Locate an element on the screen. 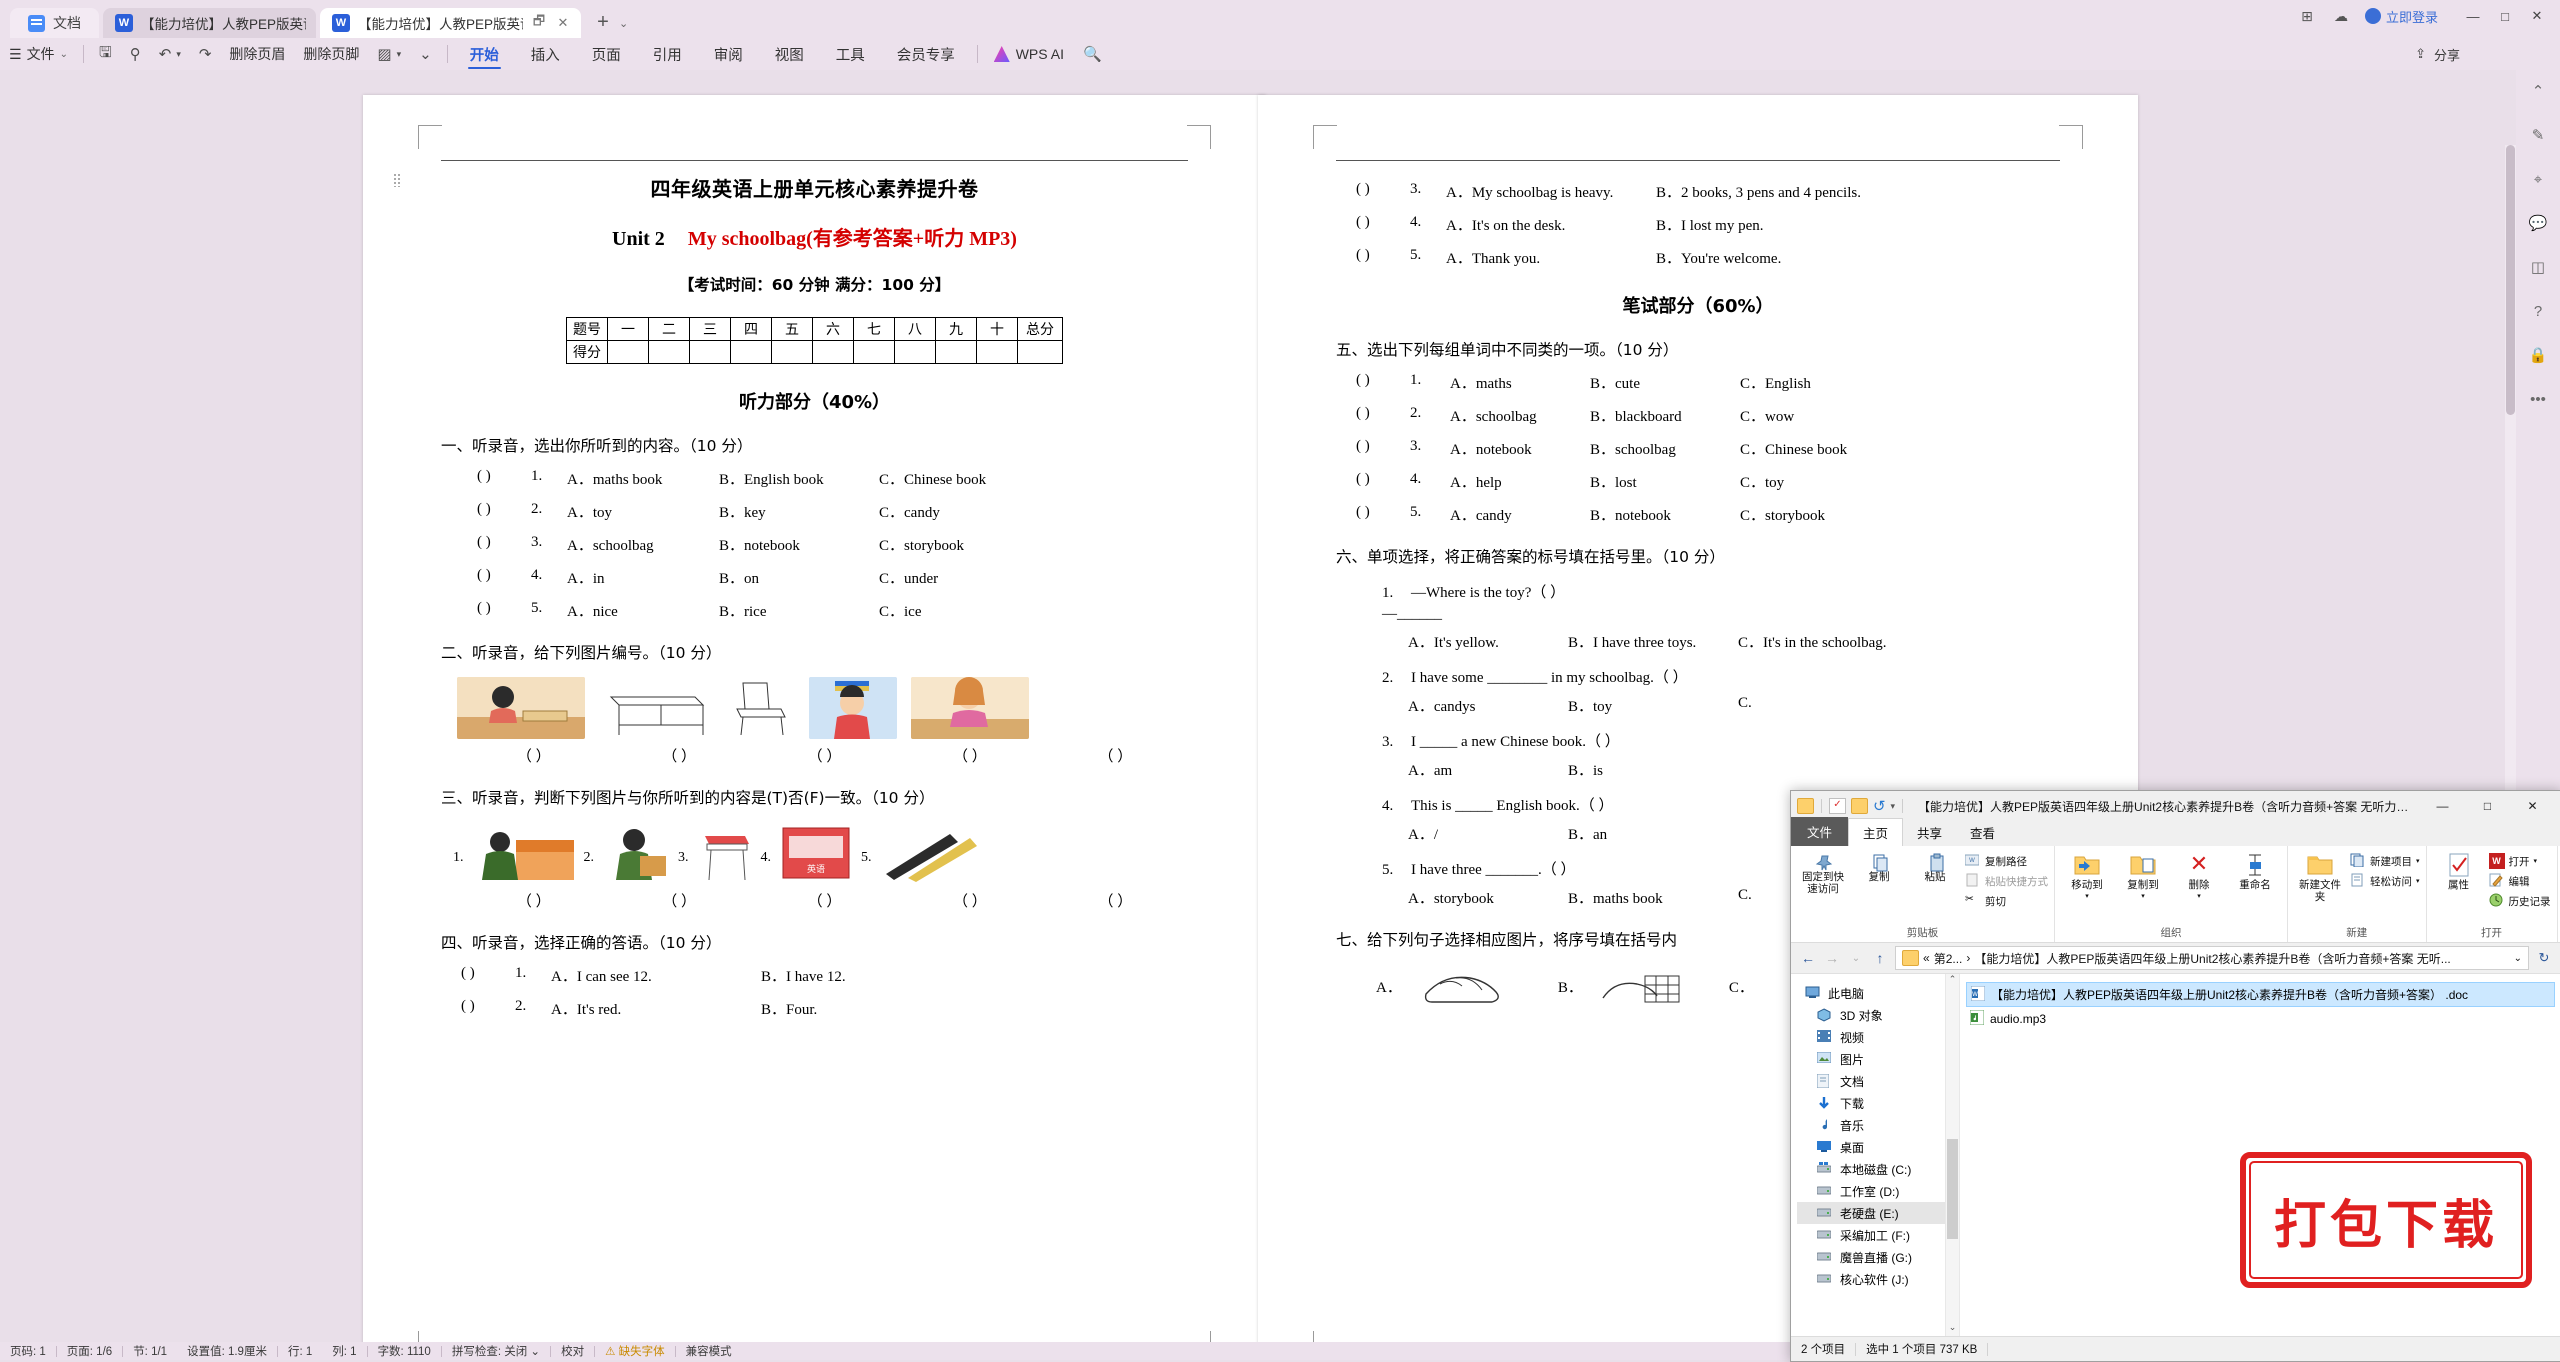 Image resolution: width=2560 pixels, height=1362 pixels. scroll-up-icon: ⌃ is located at coordinates (1952, 981).